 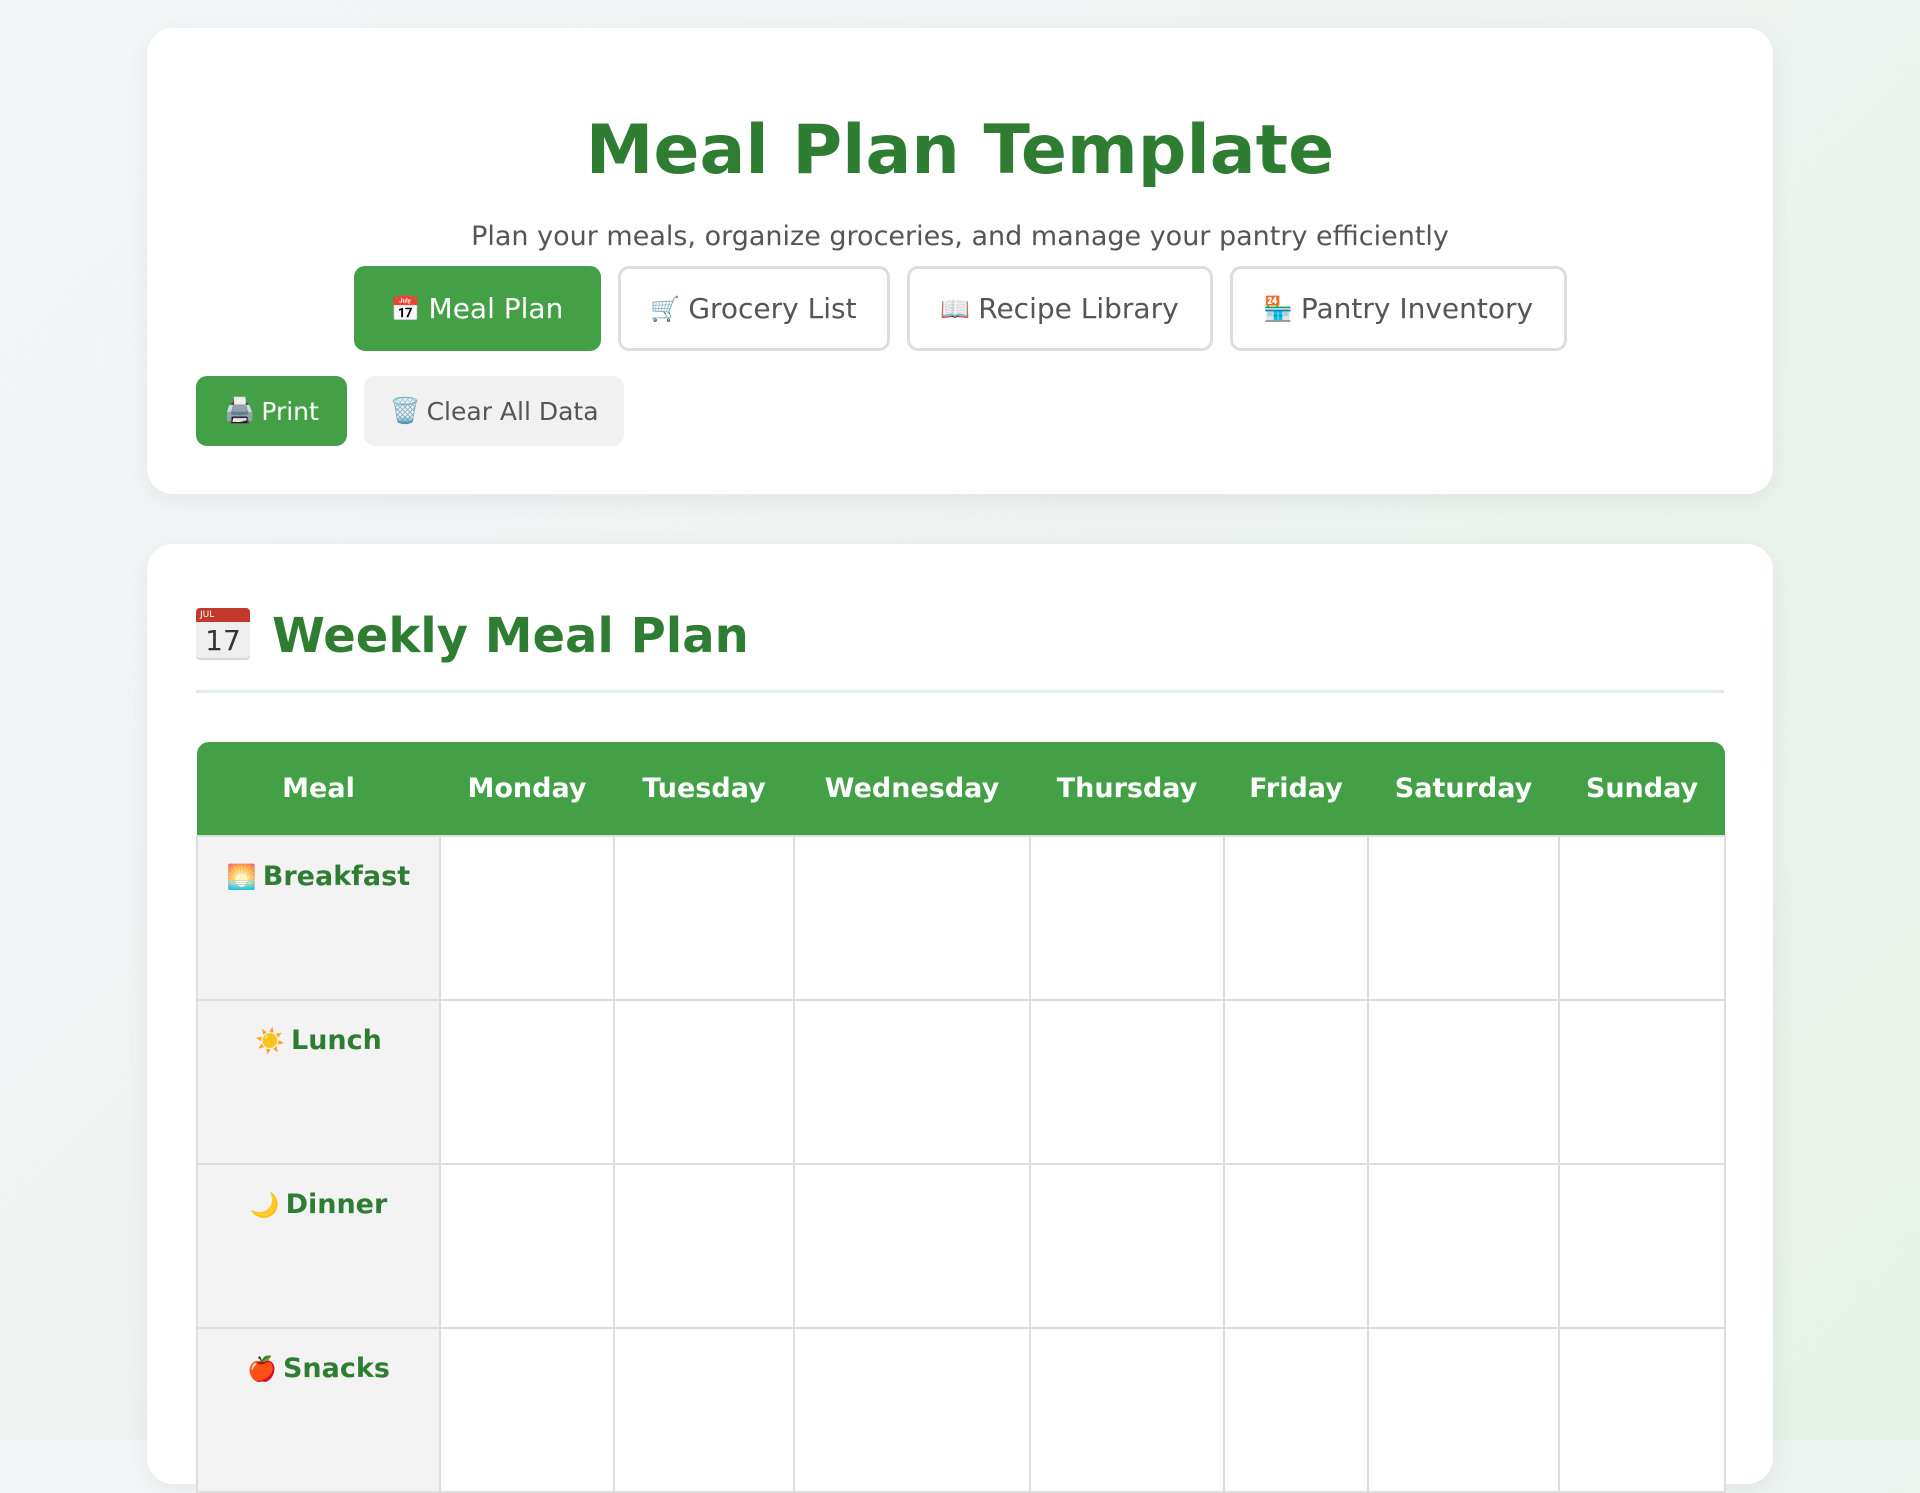 I want to click on clear-all-data-button: 🗑️ Clear All Data, so click(x=494, y=411).